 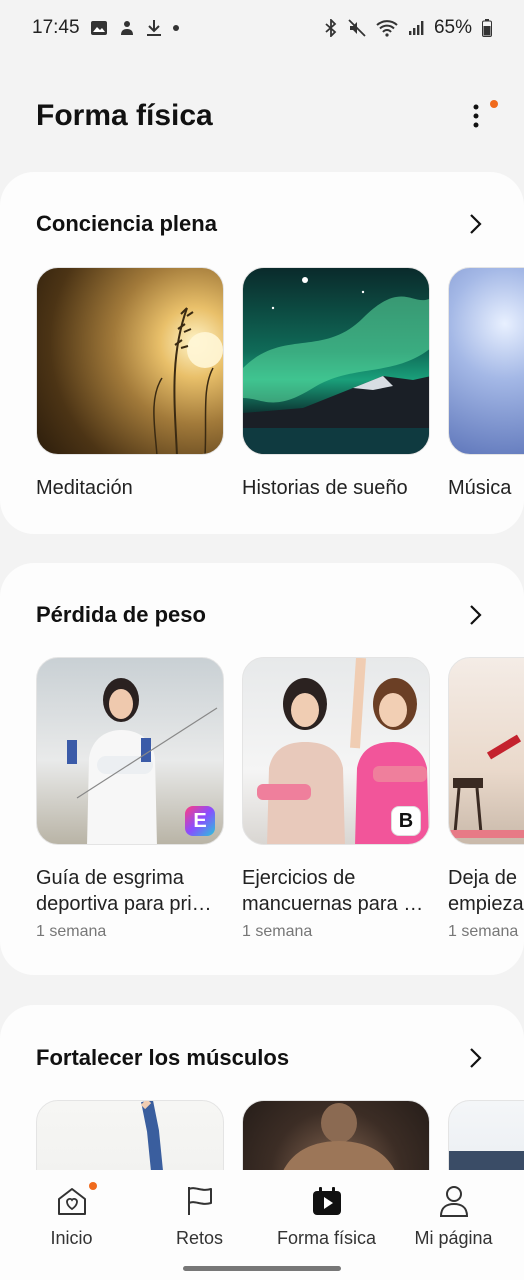 I want to click on section-header: Fortalecer los músculos, so click(x=262, y=1058).